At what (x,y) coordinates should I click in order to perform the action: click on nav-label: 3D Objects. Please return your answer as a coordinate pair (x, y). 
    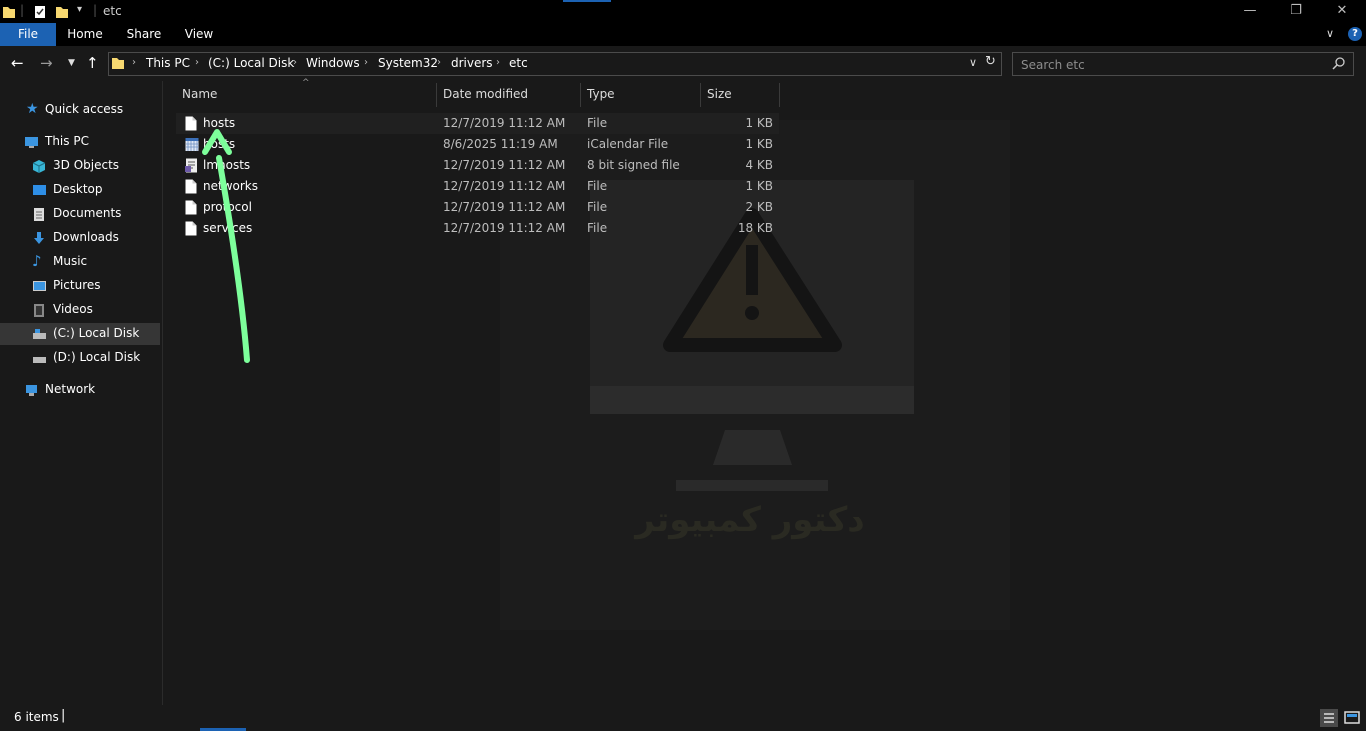
    Looking at the image, I should click on (86, 165).